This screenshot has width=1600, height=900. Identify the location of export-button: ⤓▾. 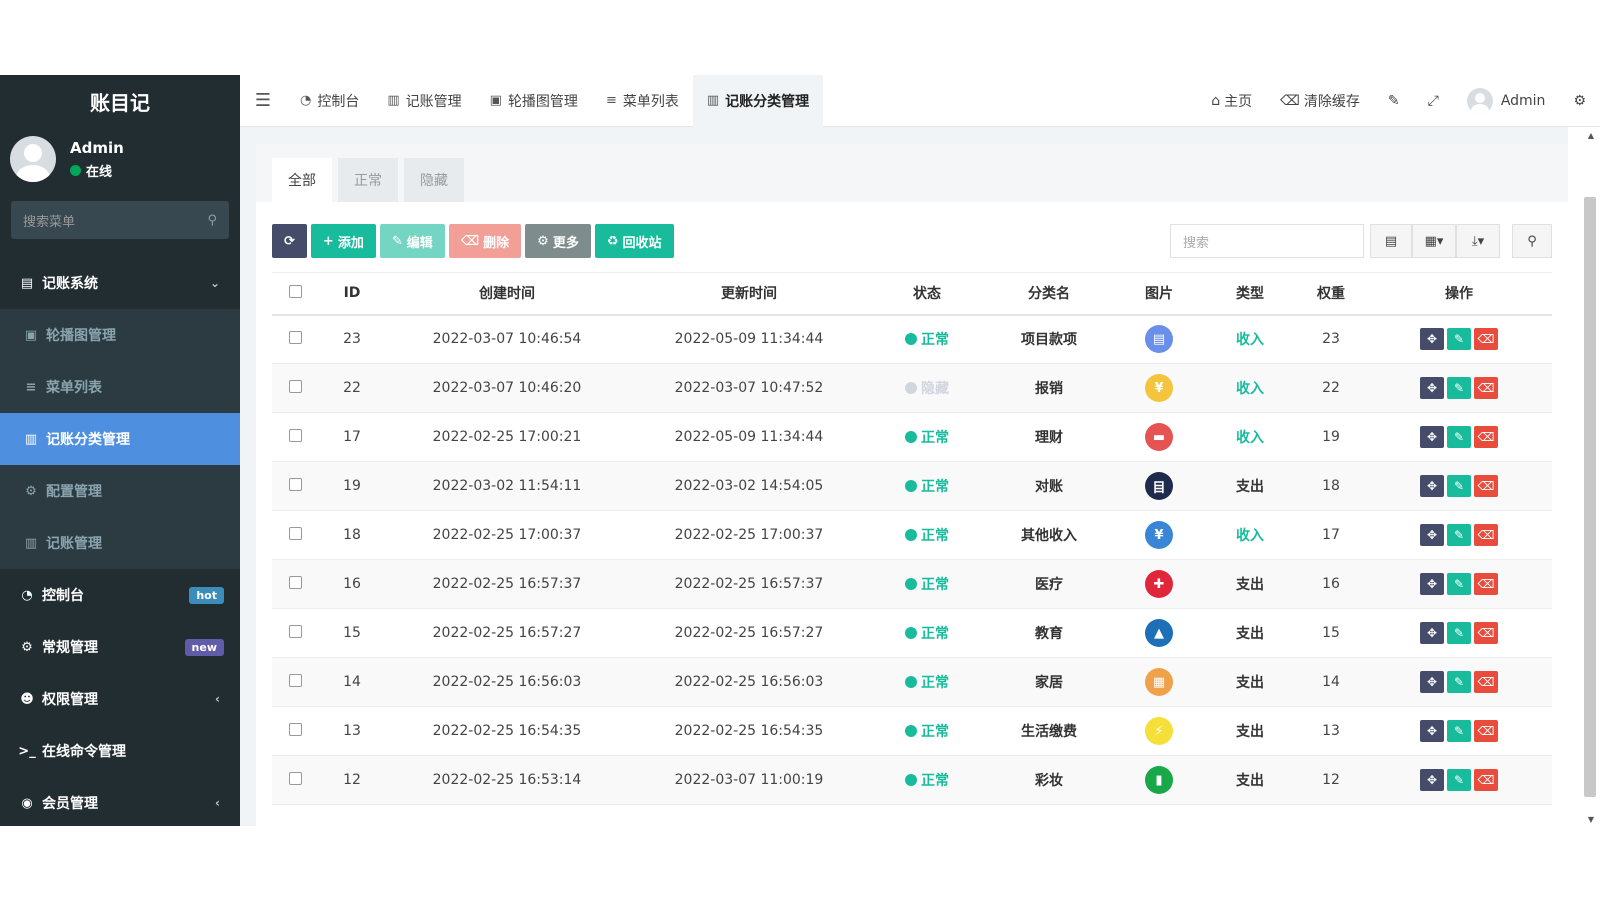
(1478, 241).